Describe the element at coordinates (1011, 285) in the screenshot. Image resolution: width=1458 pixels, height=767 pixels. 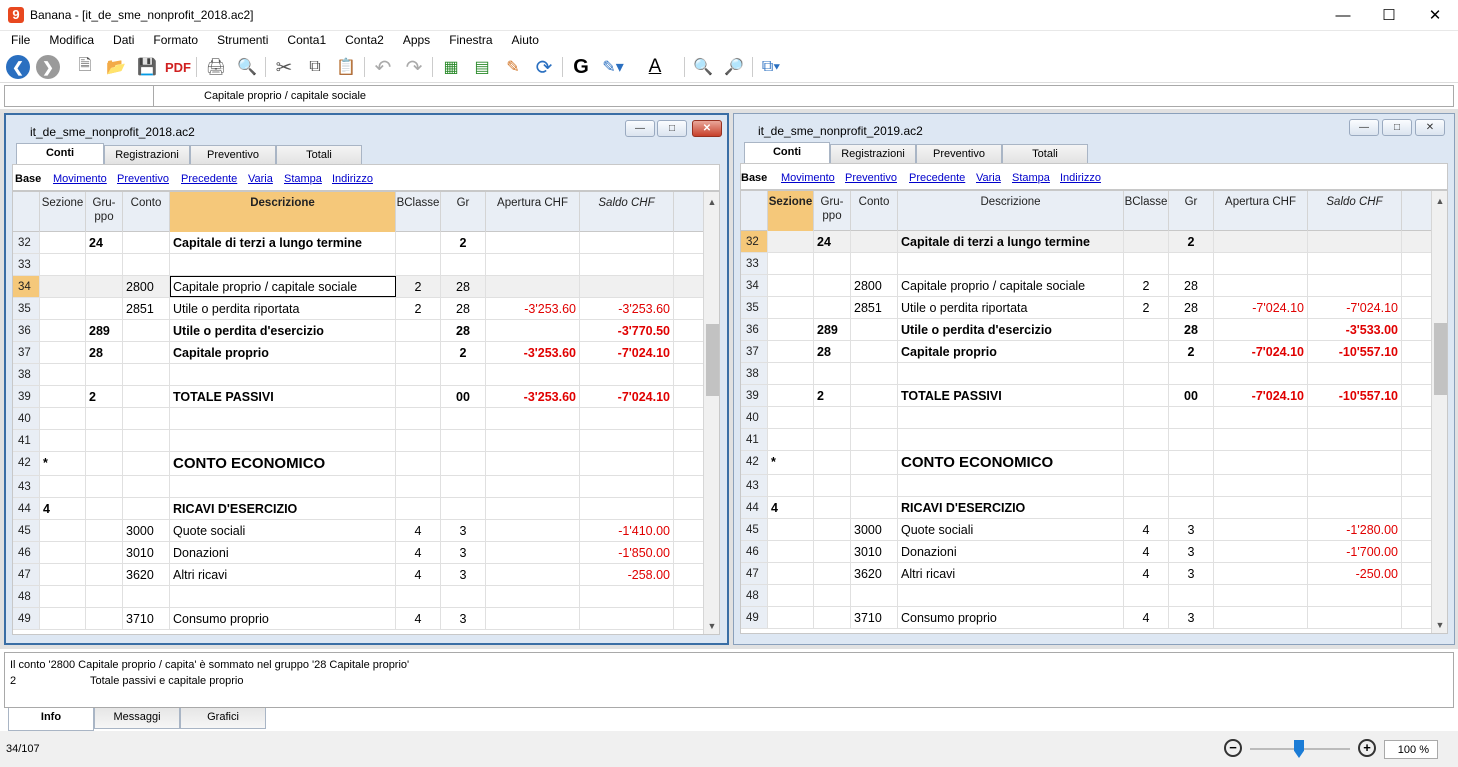
I see `cell-descrizione: Capitale proprio / capitale sociale` at that location.